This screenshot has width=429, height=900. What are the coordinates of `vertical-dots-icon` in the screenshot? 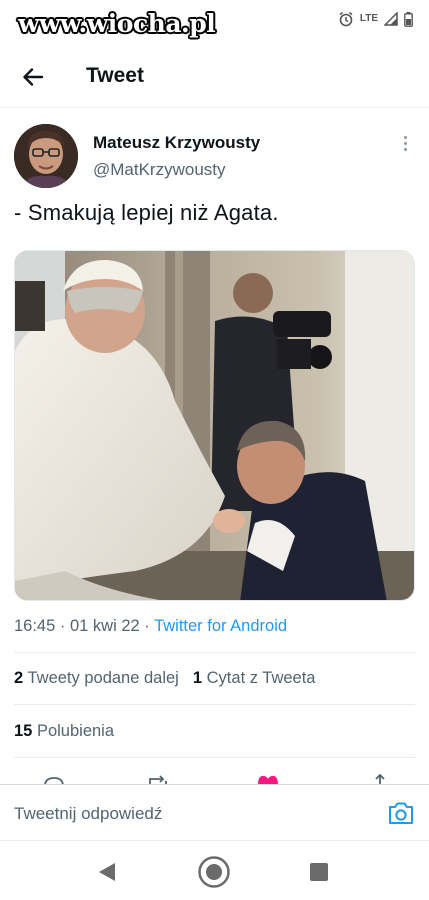 It's located at (405, 137).